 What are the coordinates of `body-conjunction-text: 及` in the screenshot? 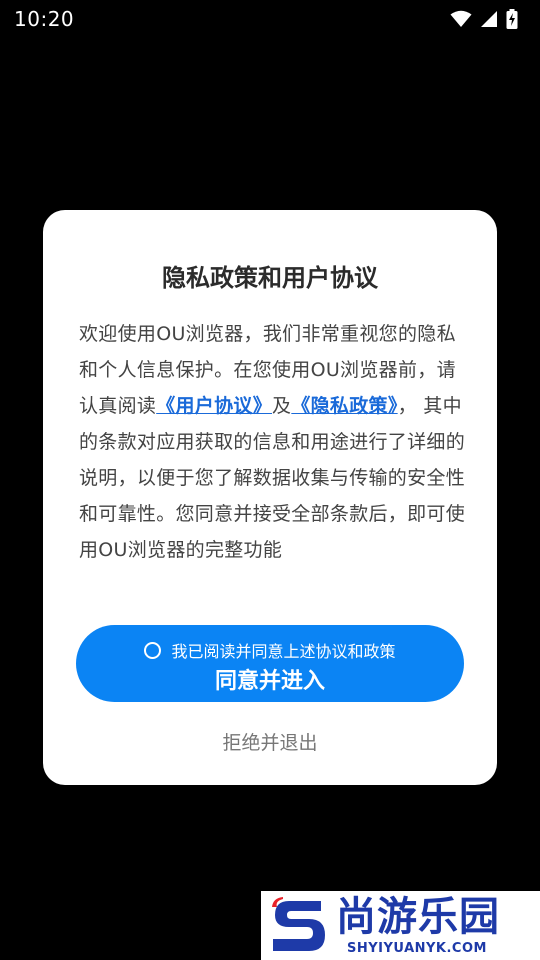 It's located at (282, 406).